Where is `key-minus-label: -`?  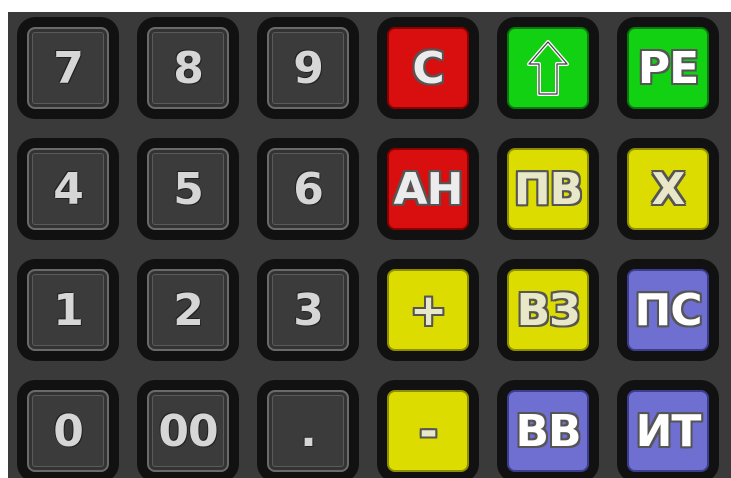
key-minus-label: - is located at coordinates (428, 431).